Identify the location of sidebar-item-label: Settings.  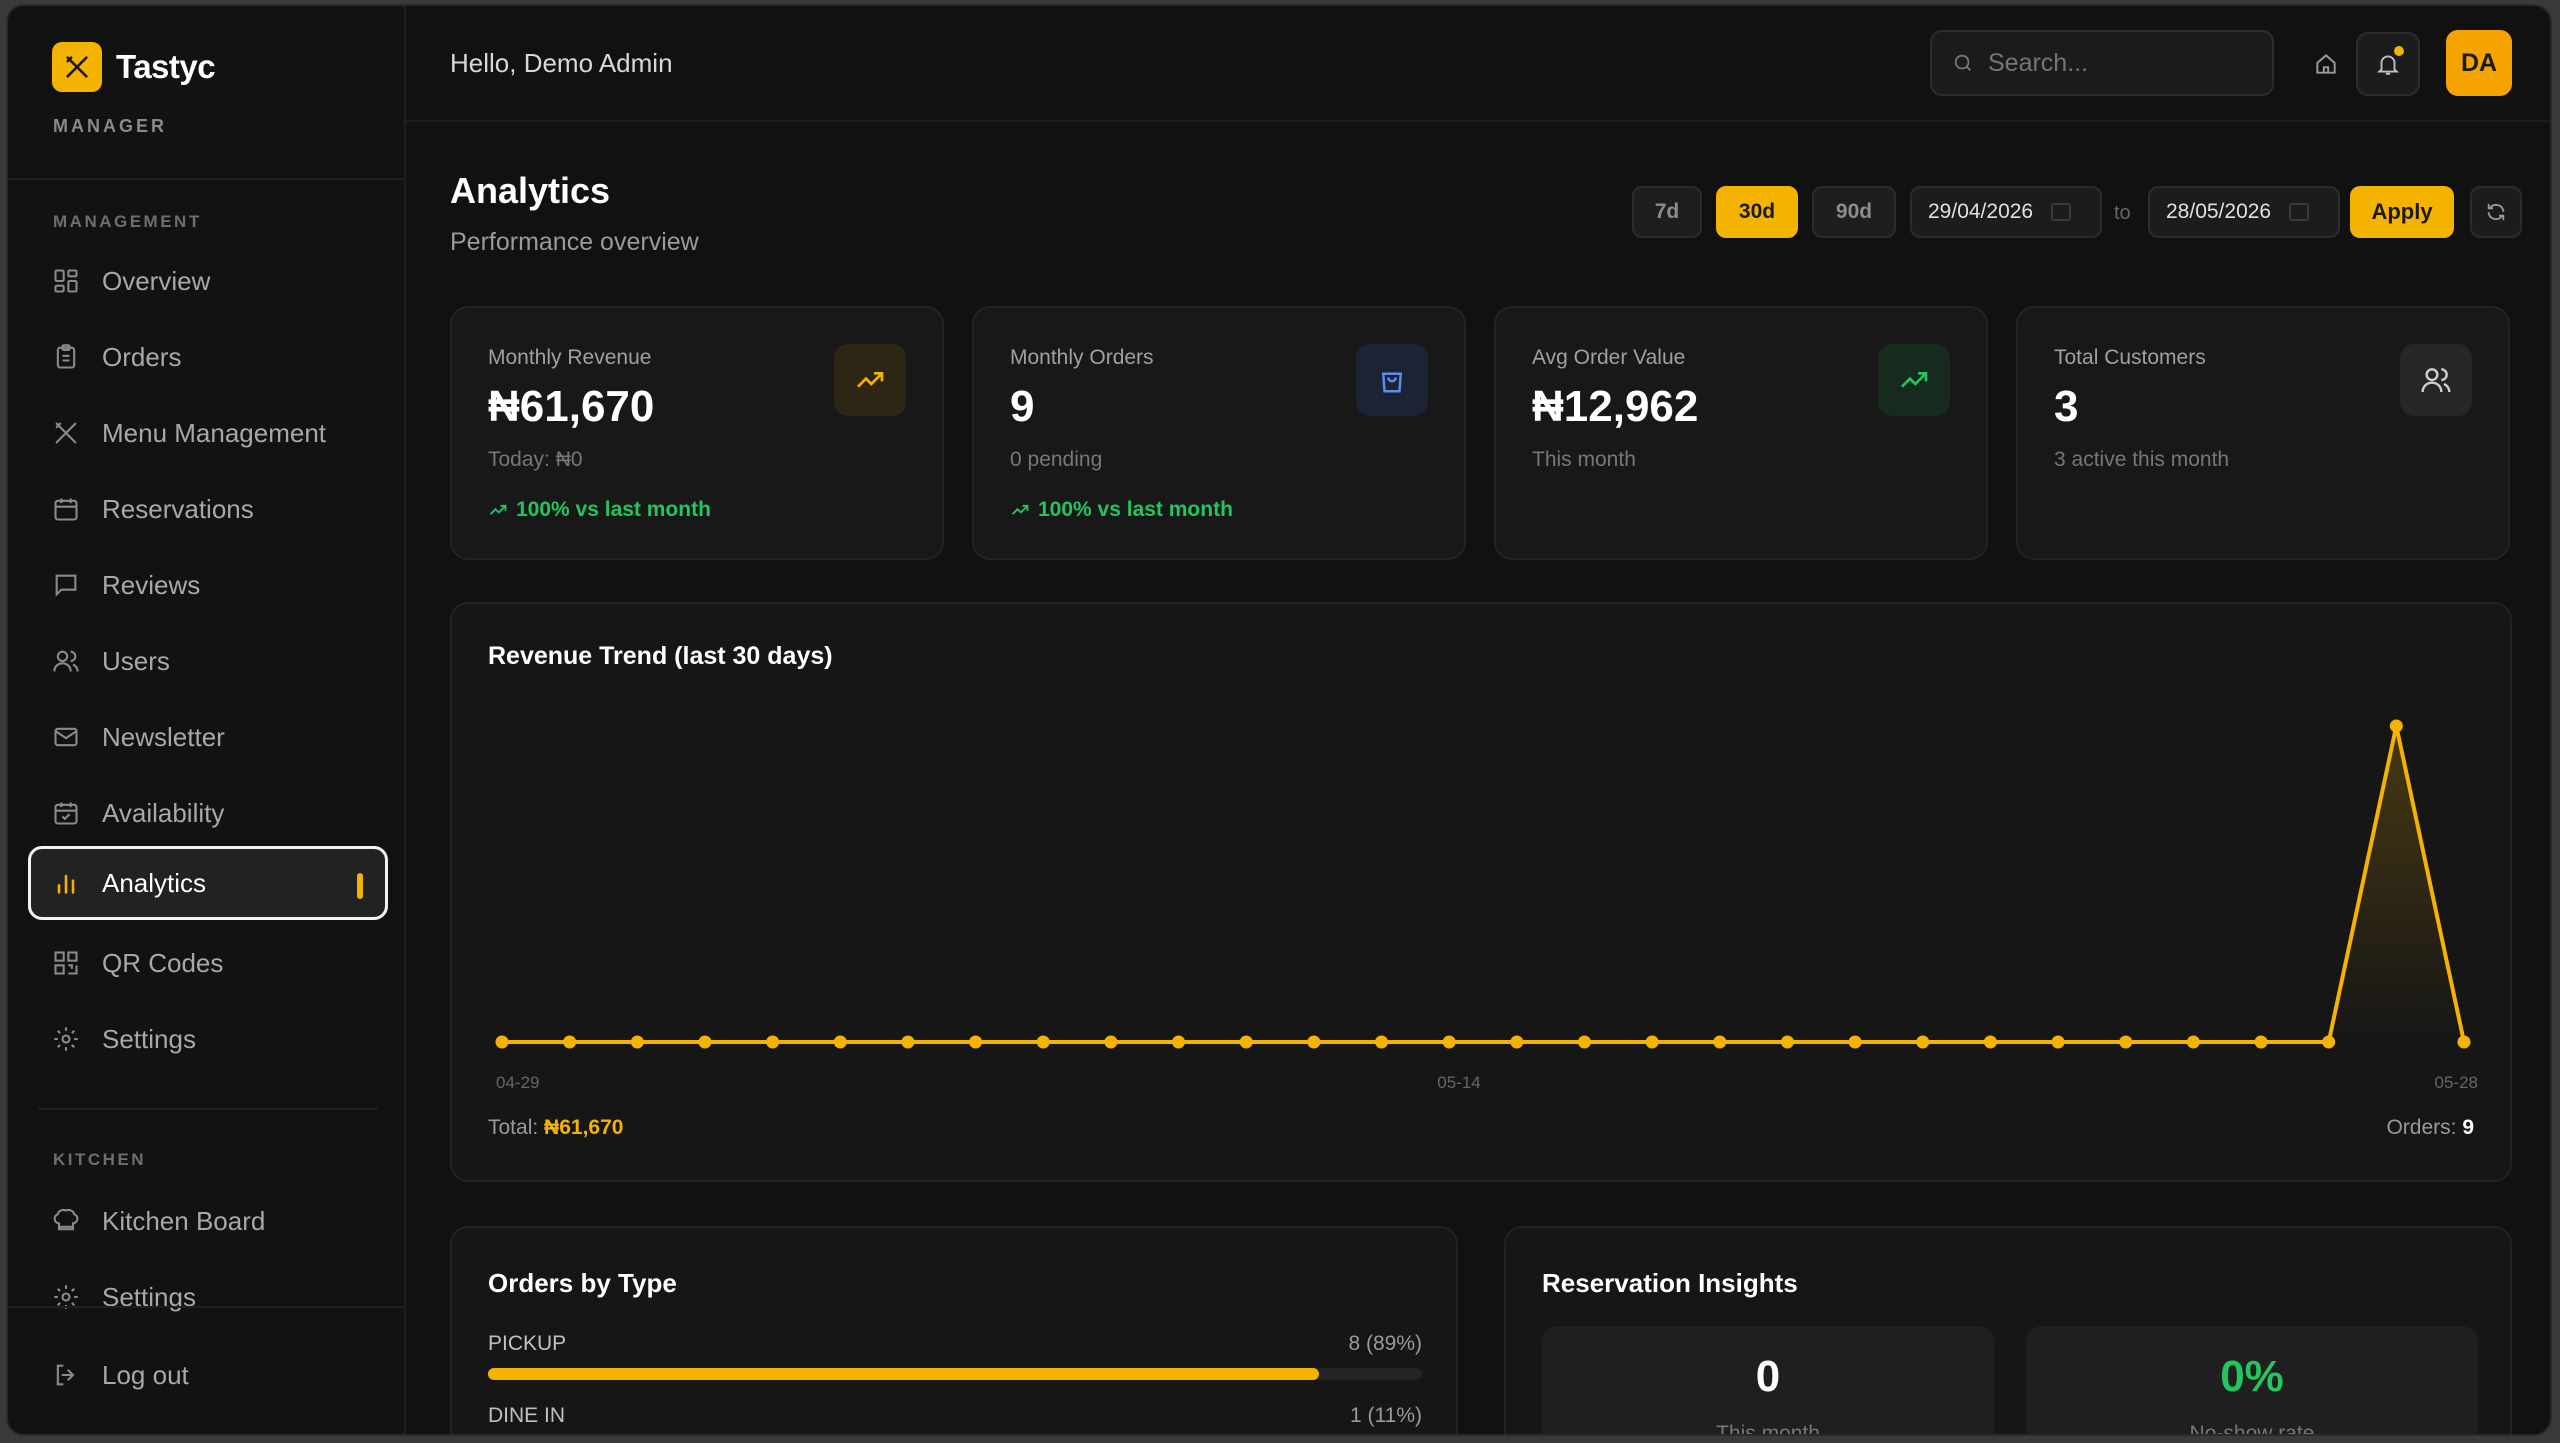
(149, 1038).